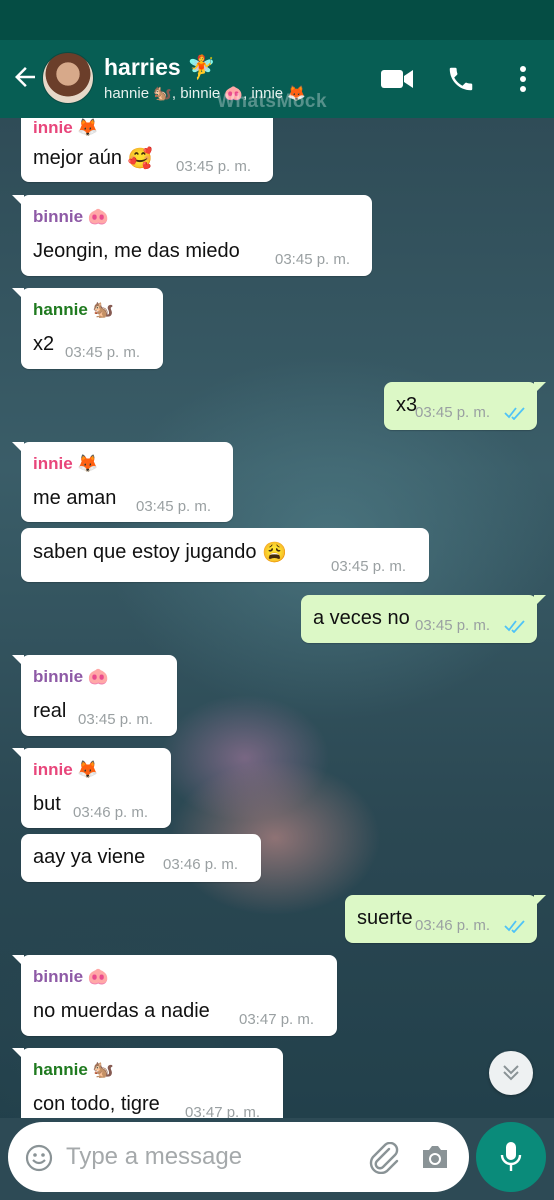  Describe the element at coordinates (174, 995) in the screenshot. I see `message-bubble: binnie 🐽 no muerdas a nadie 03:47 p. m.` at that location.